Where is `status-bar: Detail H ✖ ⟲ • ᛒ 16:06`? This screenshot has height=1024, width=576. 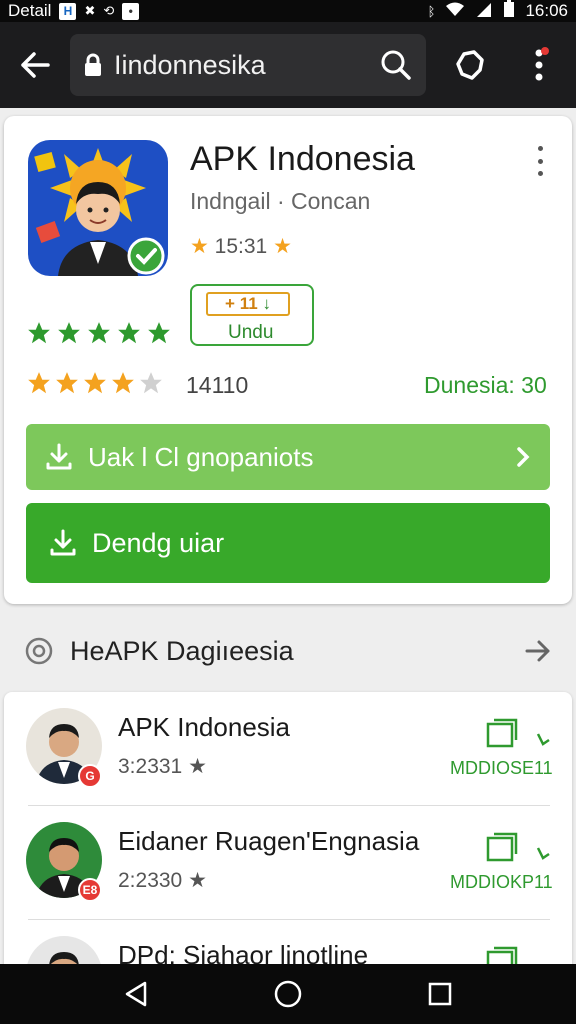 status-bar: Detail H ✖ ⟲ • ᛒ 16:06 is located at coordinates (288, 11).